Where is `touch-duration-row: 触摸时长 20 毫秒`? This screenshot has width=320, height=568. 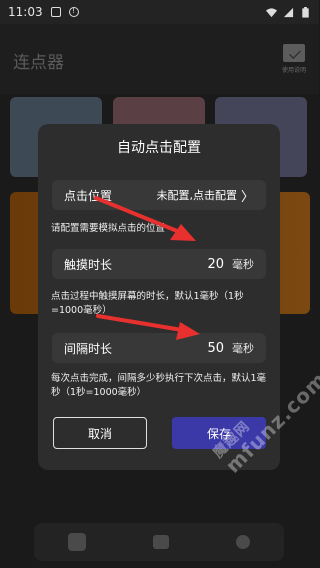
touch-duration-row: 触摸时长 20 毫秒 is located at coordinates (159, 264).